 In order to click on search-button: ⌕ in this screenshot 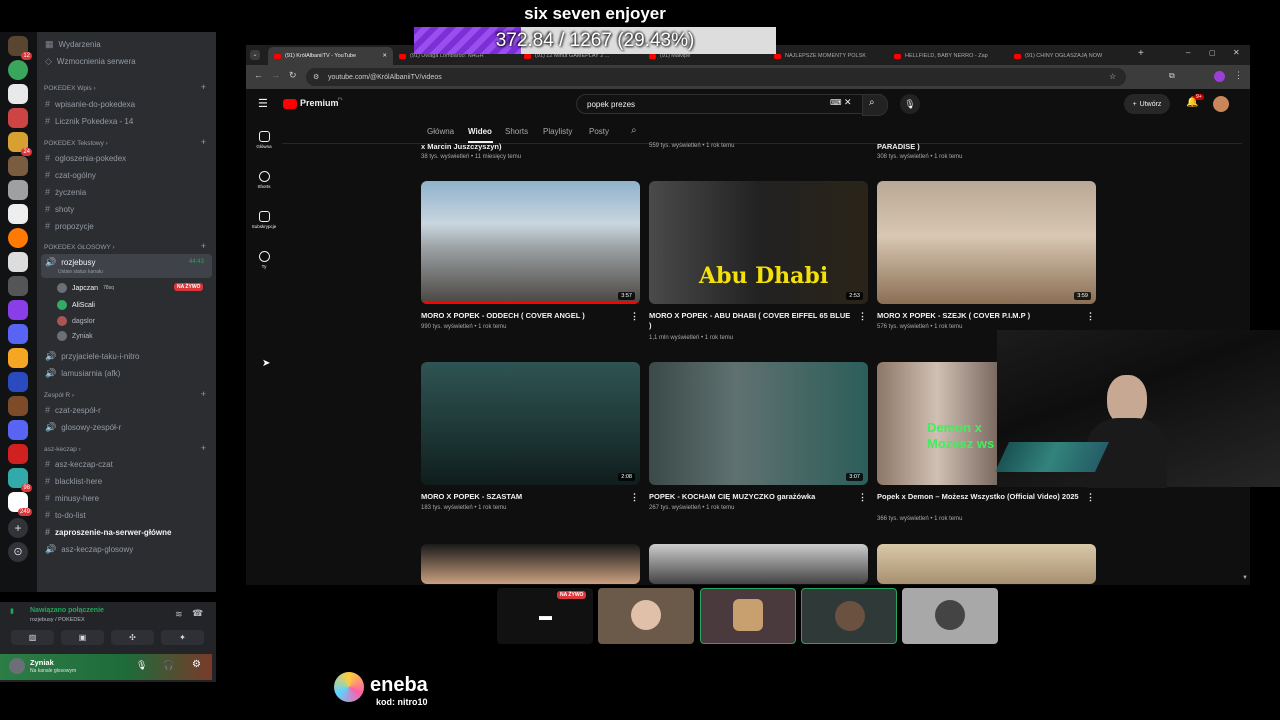, I will do `click(875, 105)`.